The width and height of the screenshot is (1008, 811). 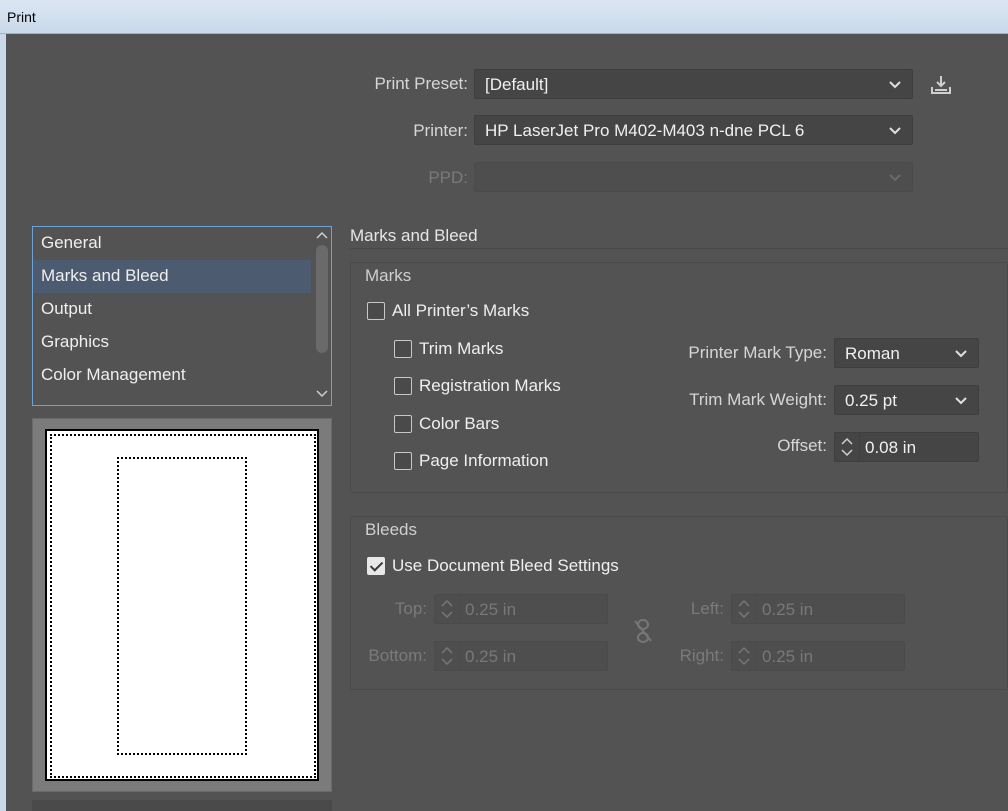 I want to click on preview-content-area, so click(x=182, y=606).